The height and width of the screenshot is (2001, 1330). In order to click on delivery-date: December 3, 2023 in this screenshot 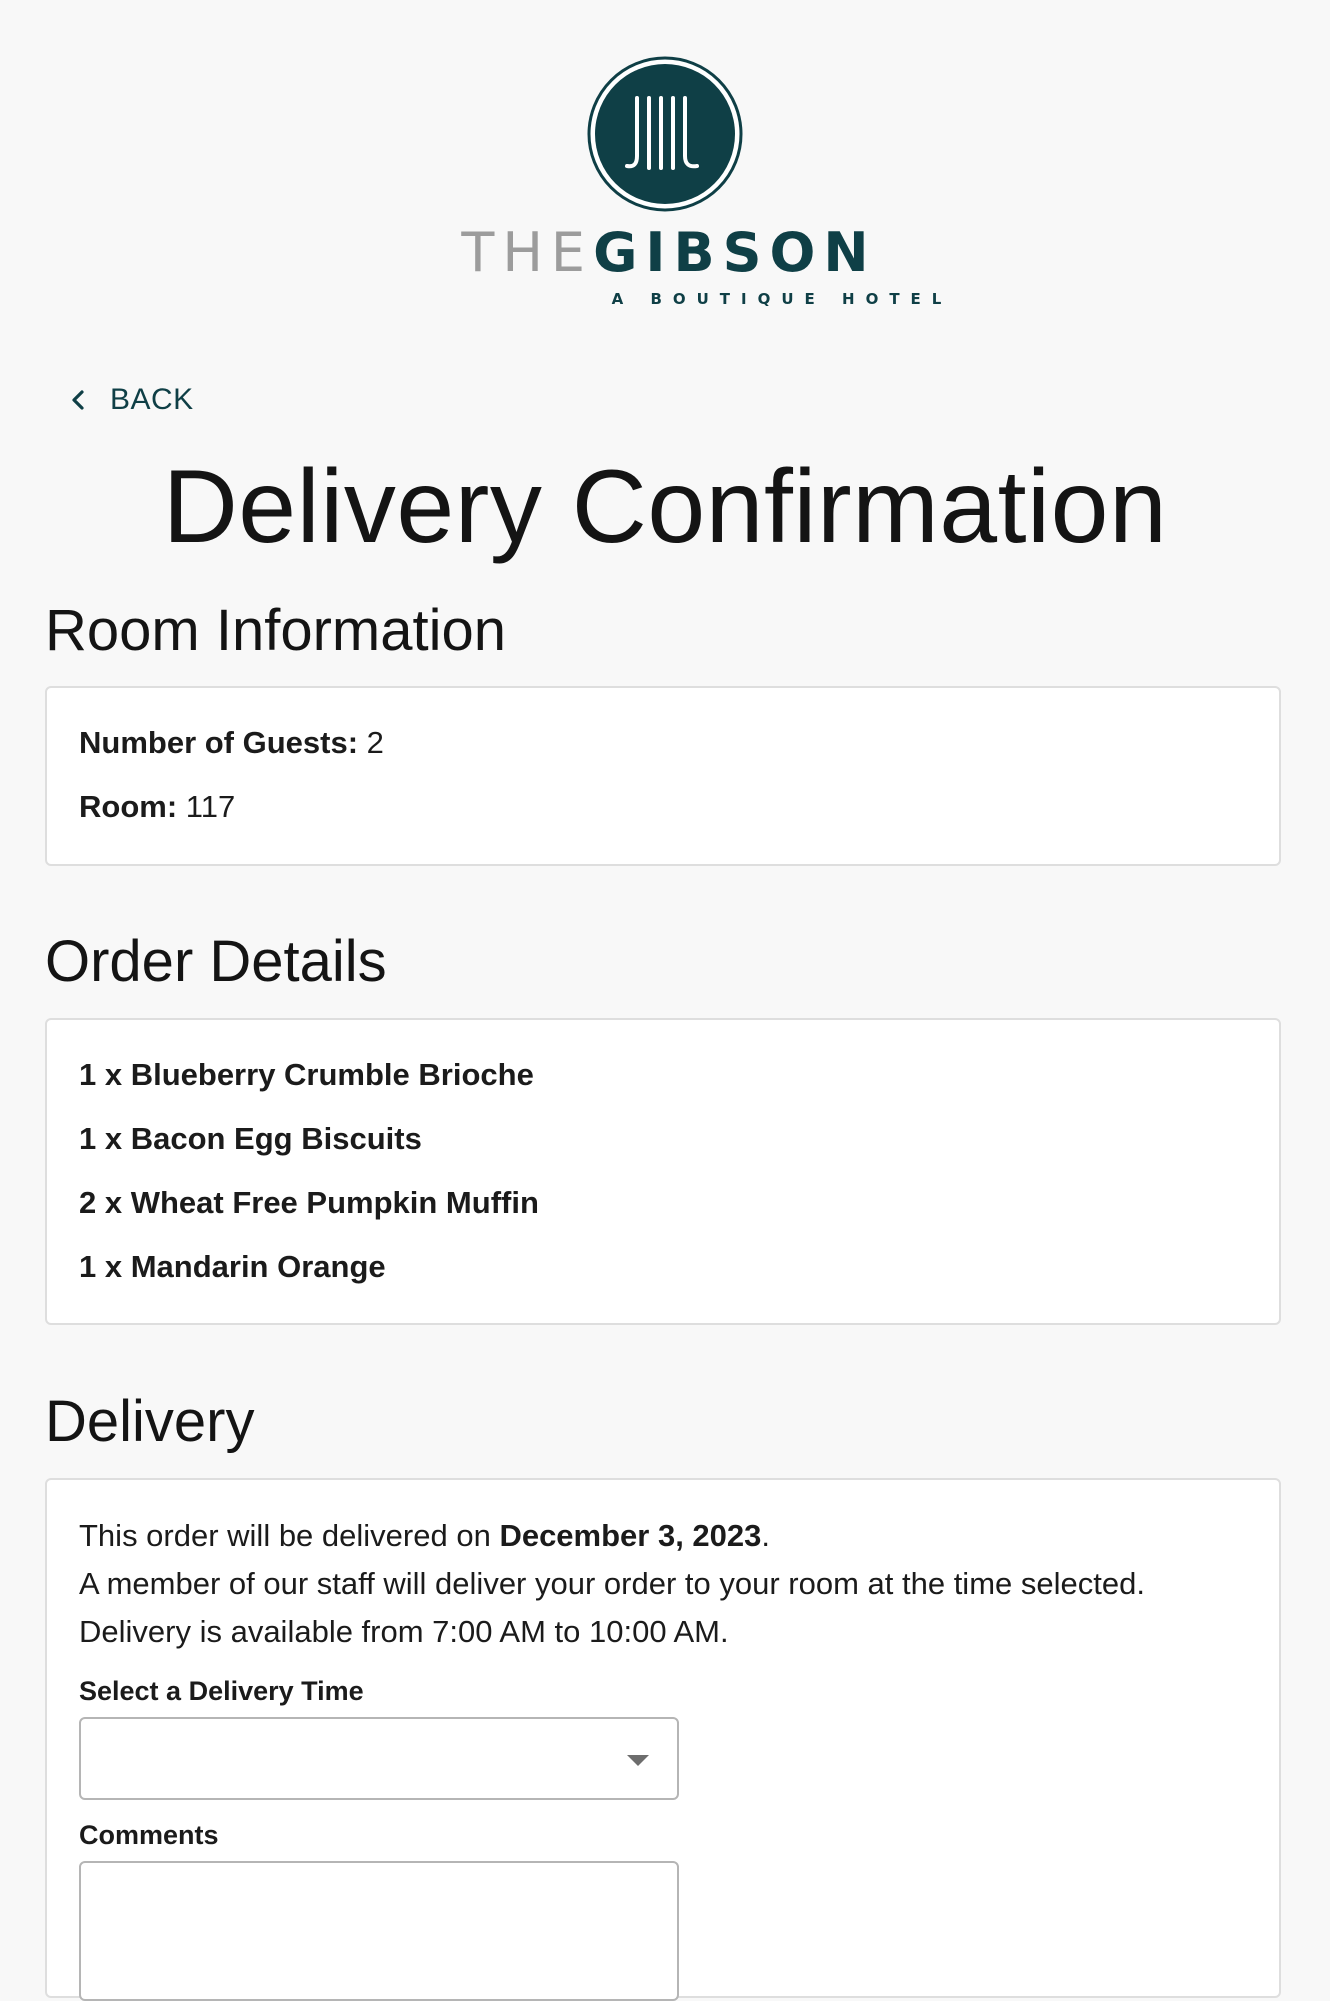, I will do `click(630, 1535)`.